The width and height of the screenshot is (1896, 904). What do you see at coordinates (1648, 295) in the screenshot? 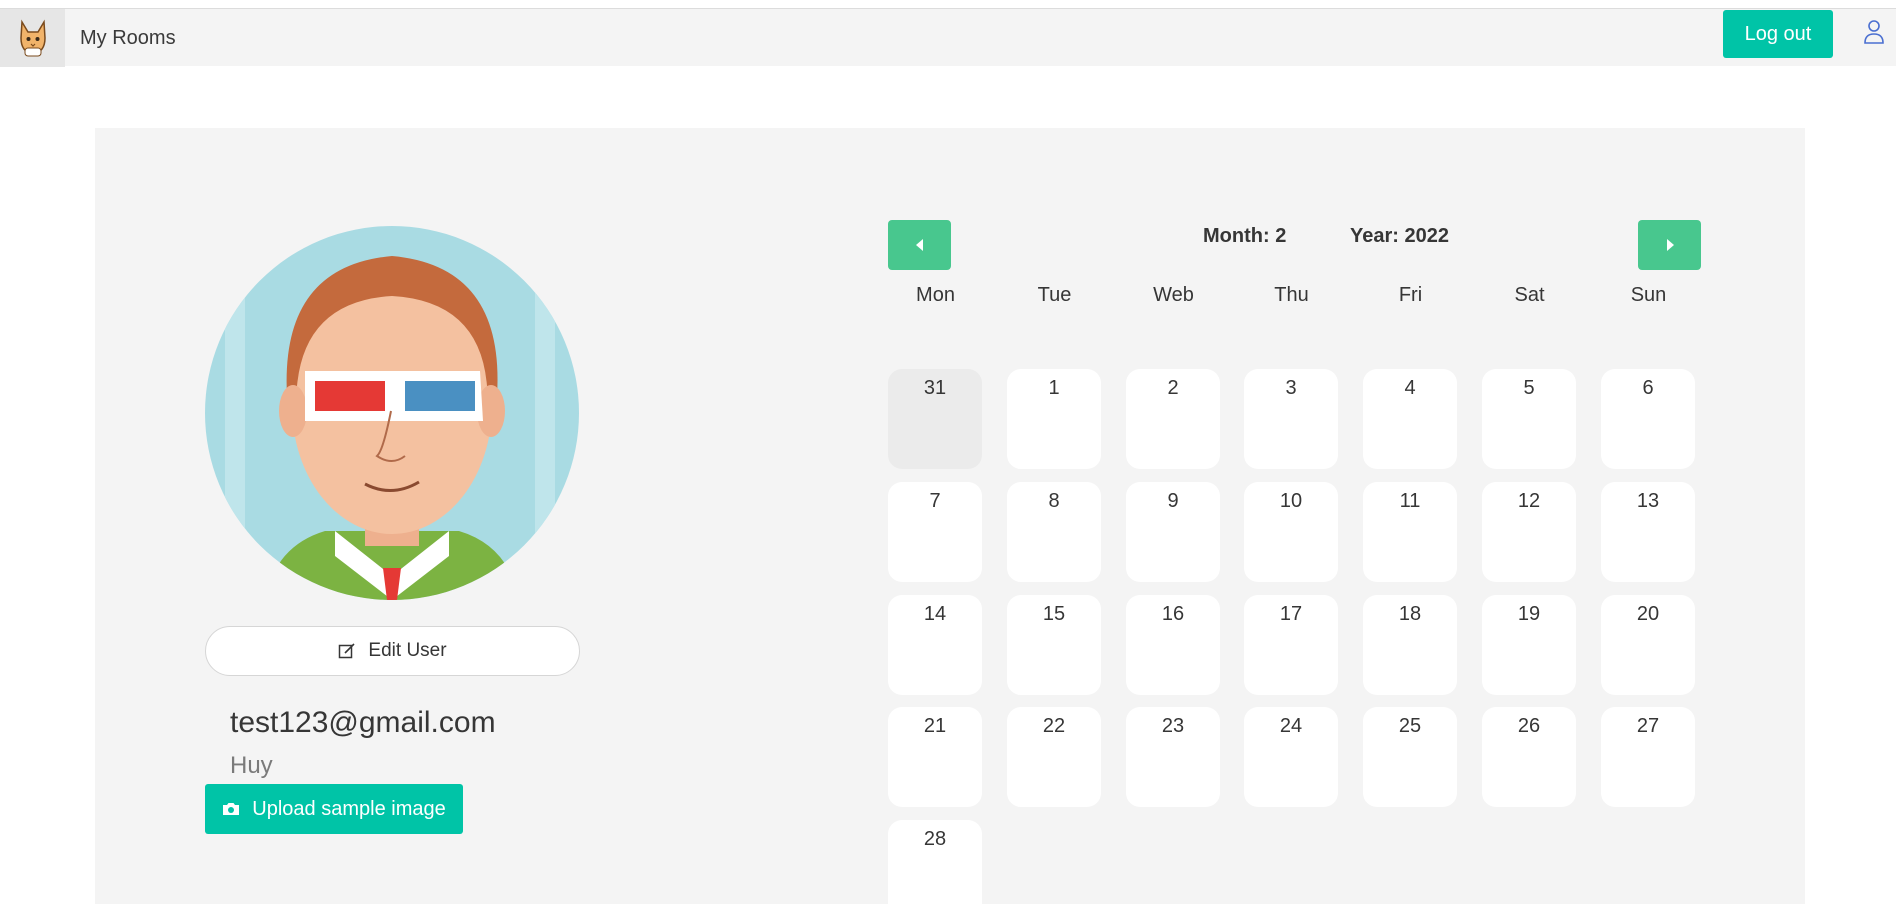
I see `weekday-header: Sun` at bounding box center [1648, 295].